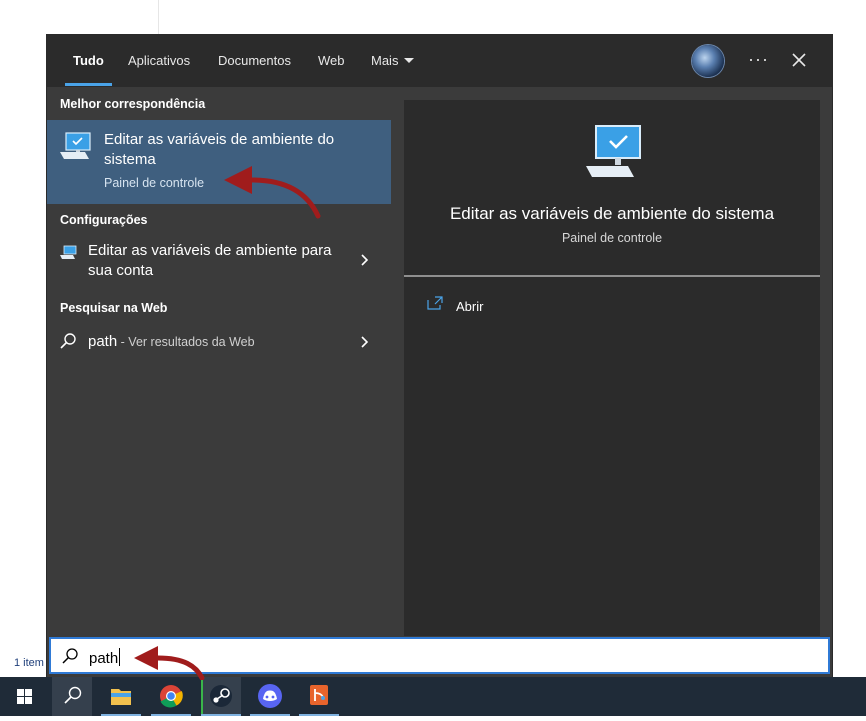 This screenshot has width=866, height=721. I want to click on git-tool-icon, so click(319, 695).